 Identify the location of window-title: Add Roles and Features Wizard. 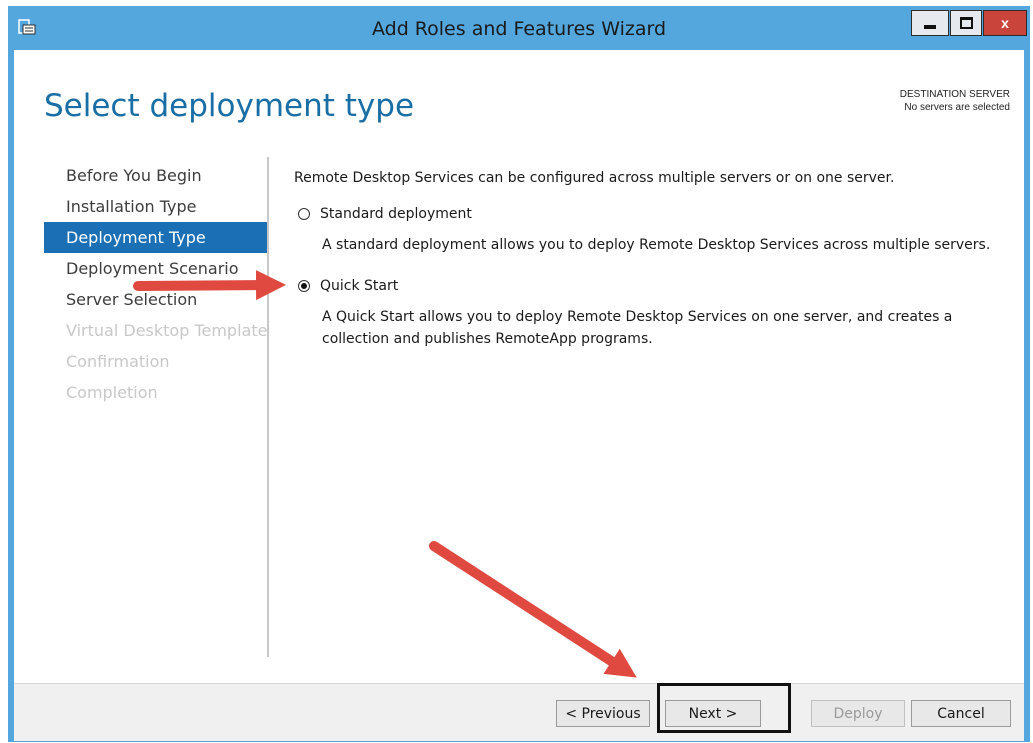
(519, 29).